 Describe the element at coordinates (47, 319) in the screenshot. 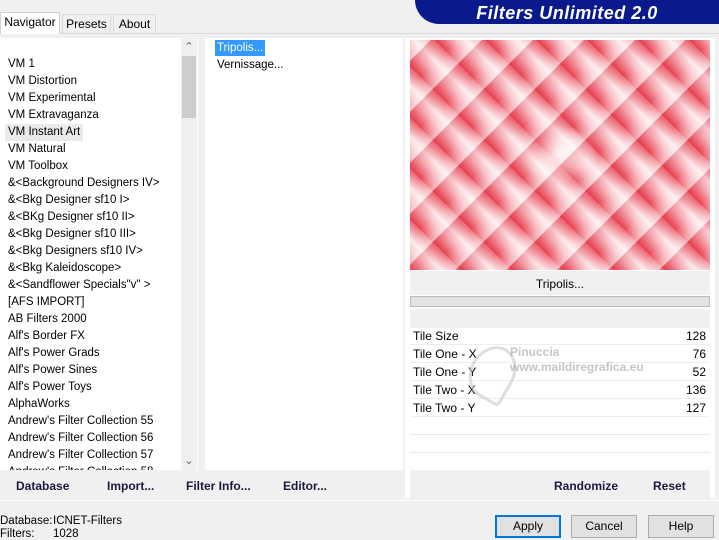

I see `category-item: AB Filters 2000` at that location.